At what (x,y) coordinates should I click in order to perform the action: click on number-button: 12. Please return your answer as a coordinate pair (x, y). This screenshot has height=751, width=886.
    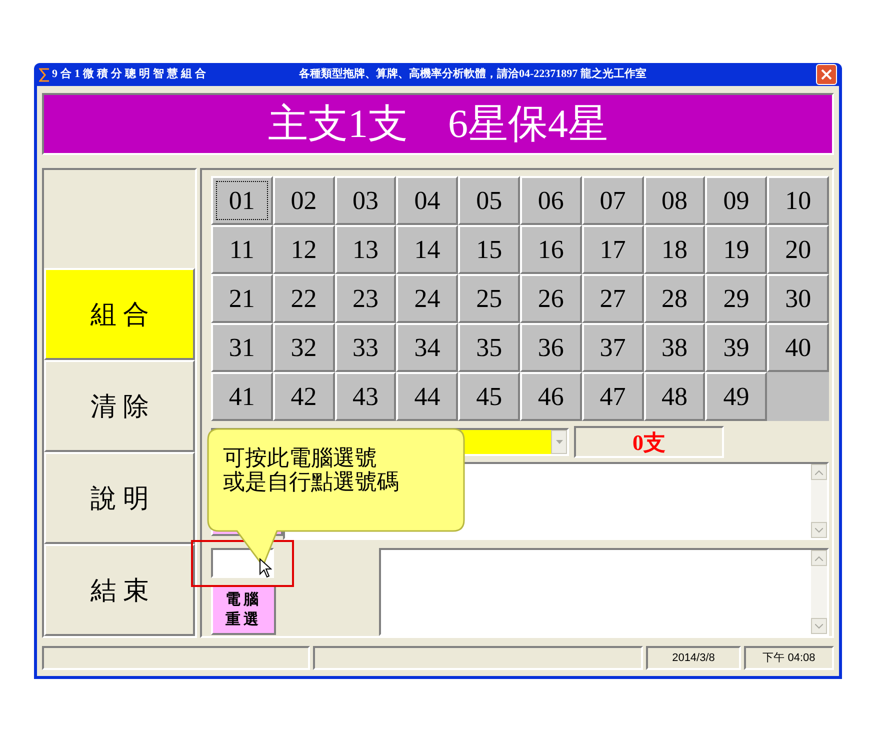
    Looking at the image, I should click on (303, 249).